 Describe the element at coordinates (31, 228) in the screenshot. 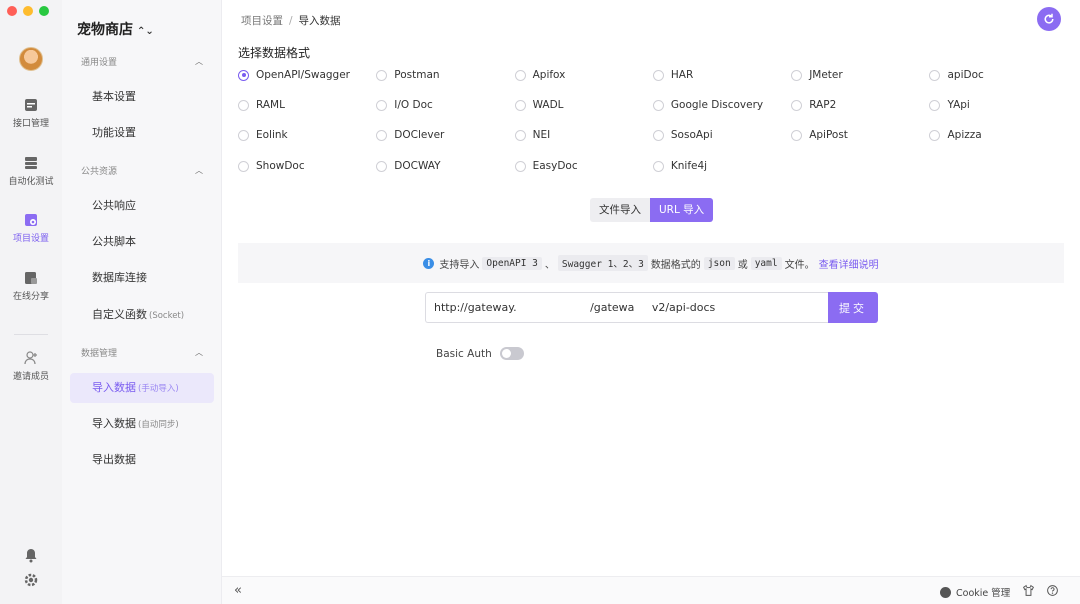

I see `rail-item-project-settings: 项目设置` at that location.